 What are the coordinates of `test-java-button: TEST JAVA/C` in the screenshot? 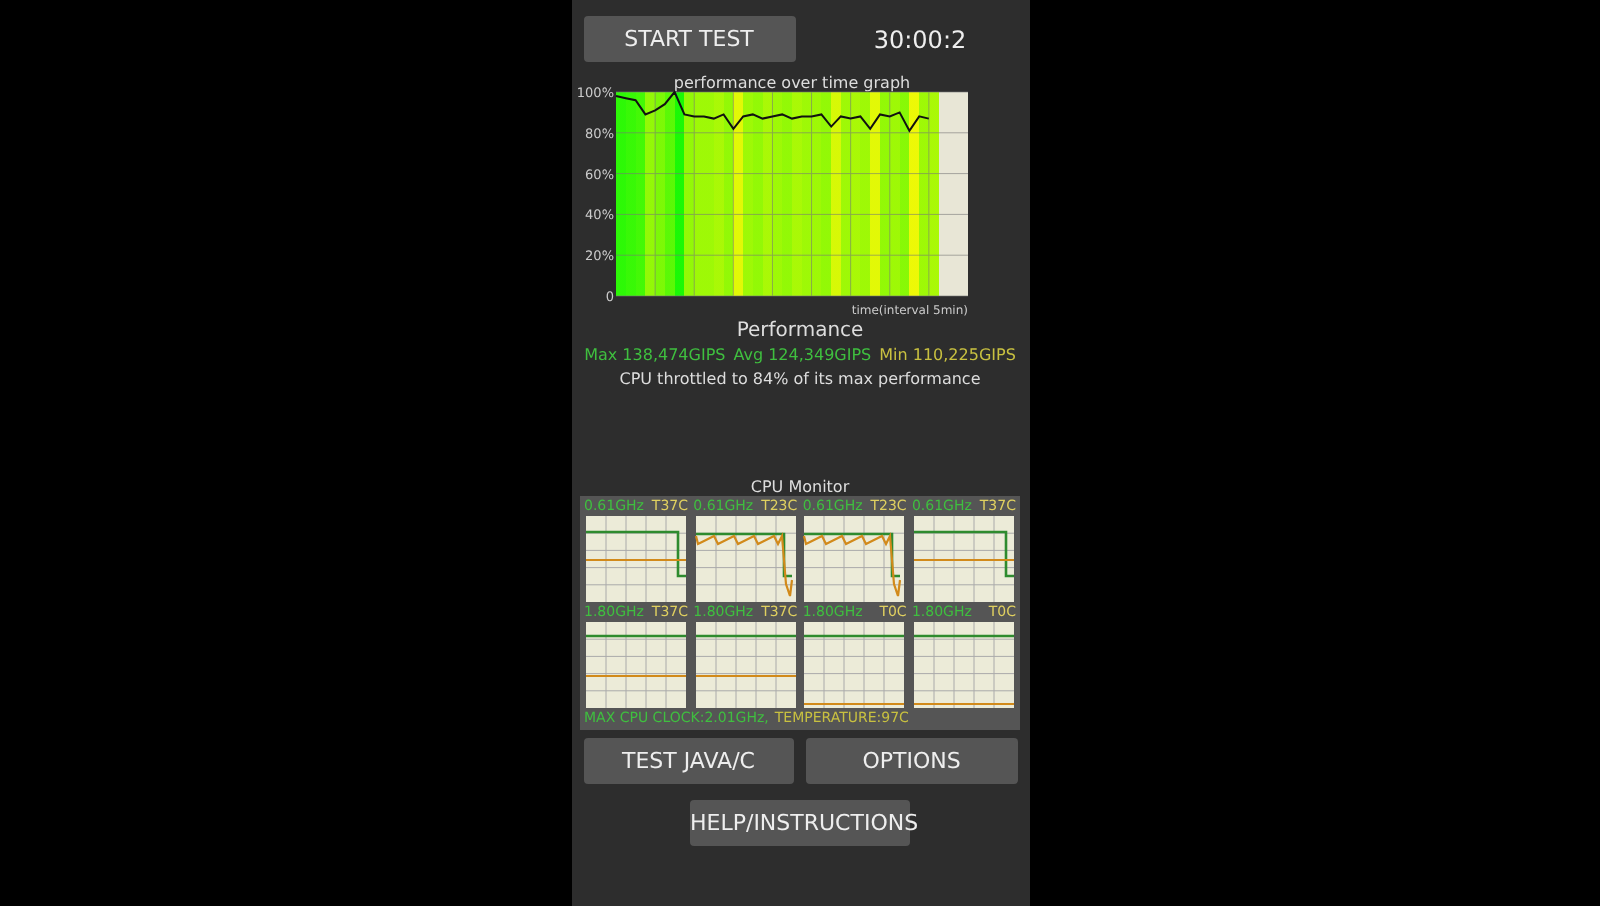 It's located at (688, 761).